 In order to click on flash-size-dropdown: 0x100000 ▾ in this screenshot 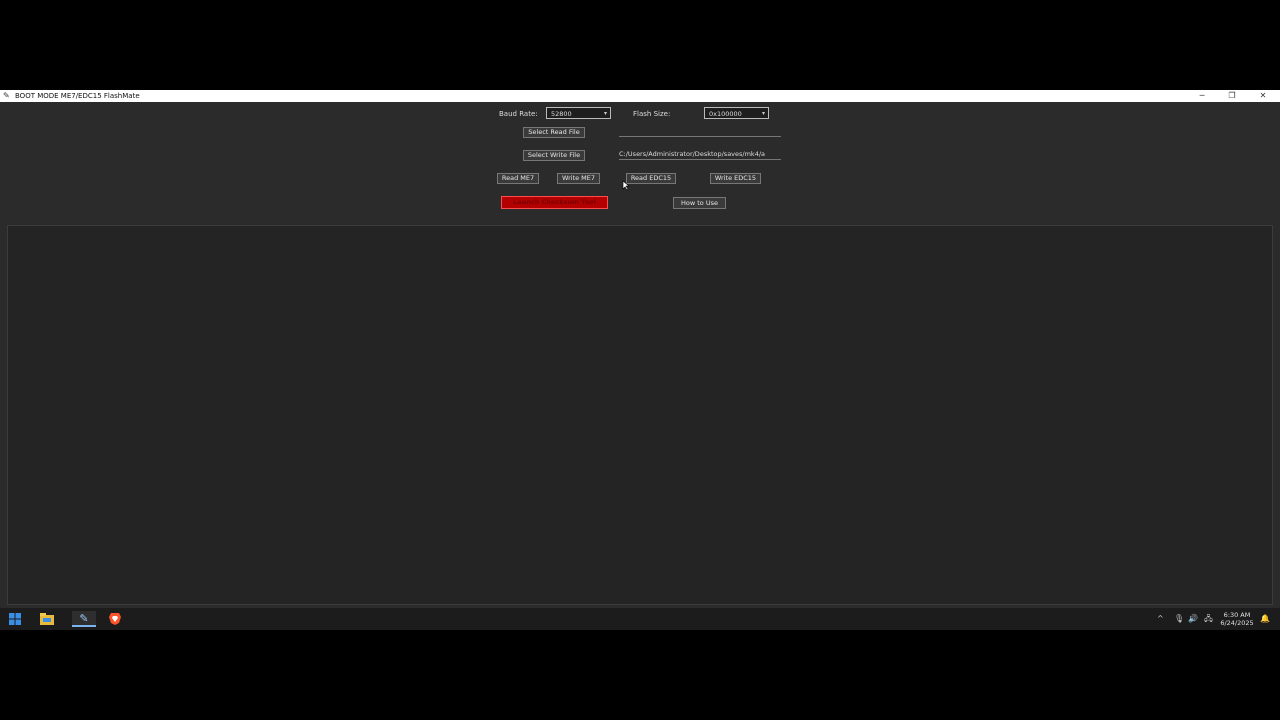, I will do `click(736, 113)`.